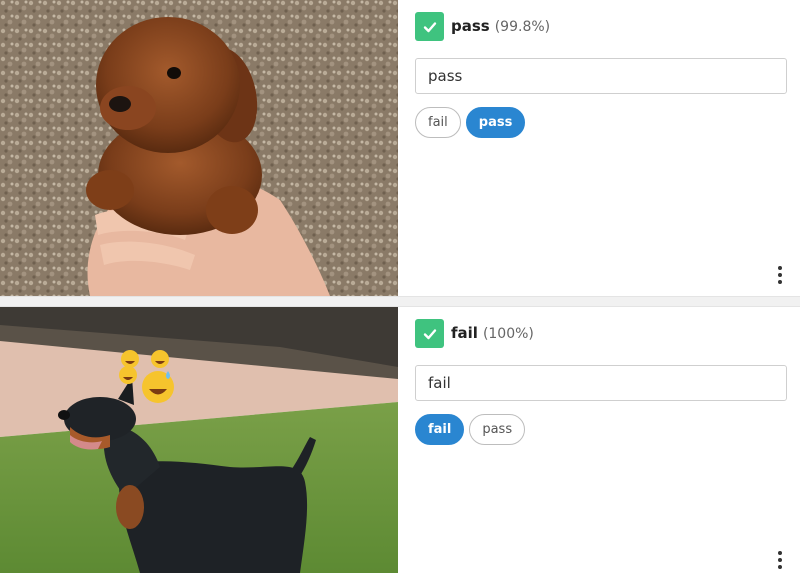 The height and width of the screenshot is (573, 800). I want to click on predicted-label-text: fail, so click(464, 333).